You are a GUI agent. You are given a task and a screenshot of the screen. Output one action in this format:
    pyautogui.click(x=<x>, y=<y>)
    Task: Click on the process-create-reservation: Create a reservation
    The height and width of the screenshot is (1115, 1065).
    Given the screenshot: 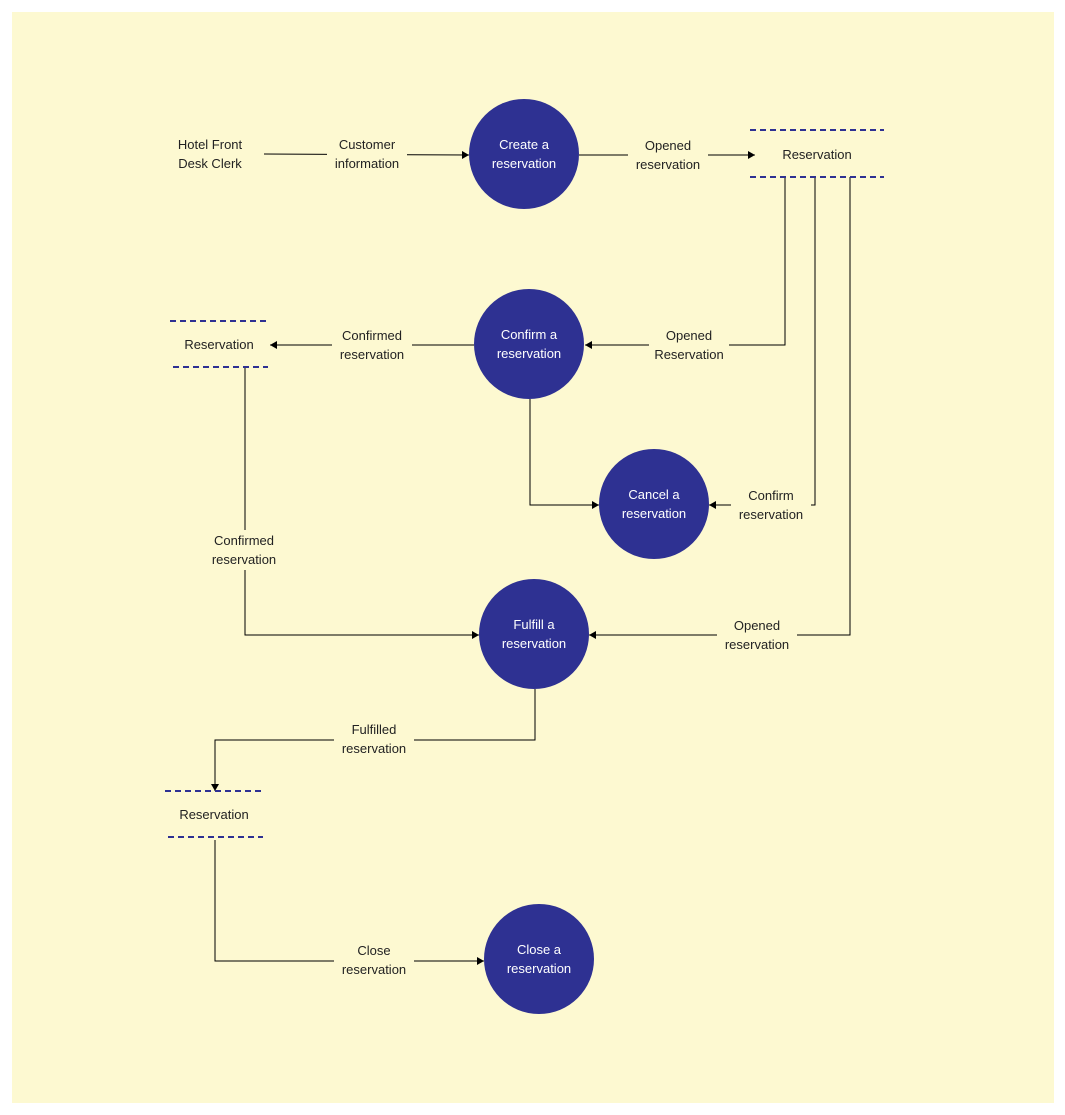 What is the action you would take?
    pyautogui.click(x=524, y=154)
    